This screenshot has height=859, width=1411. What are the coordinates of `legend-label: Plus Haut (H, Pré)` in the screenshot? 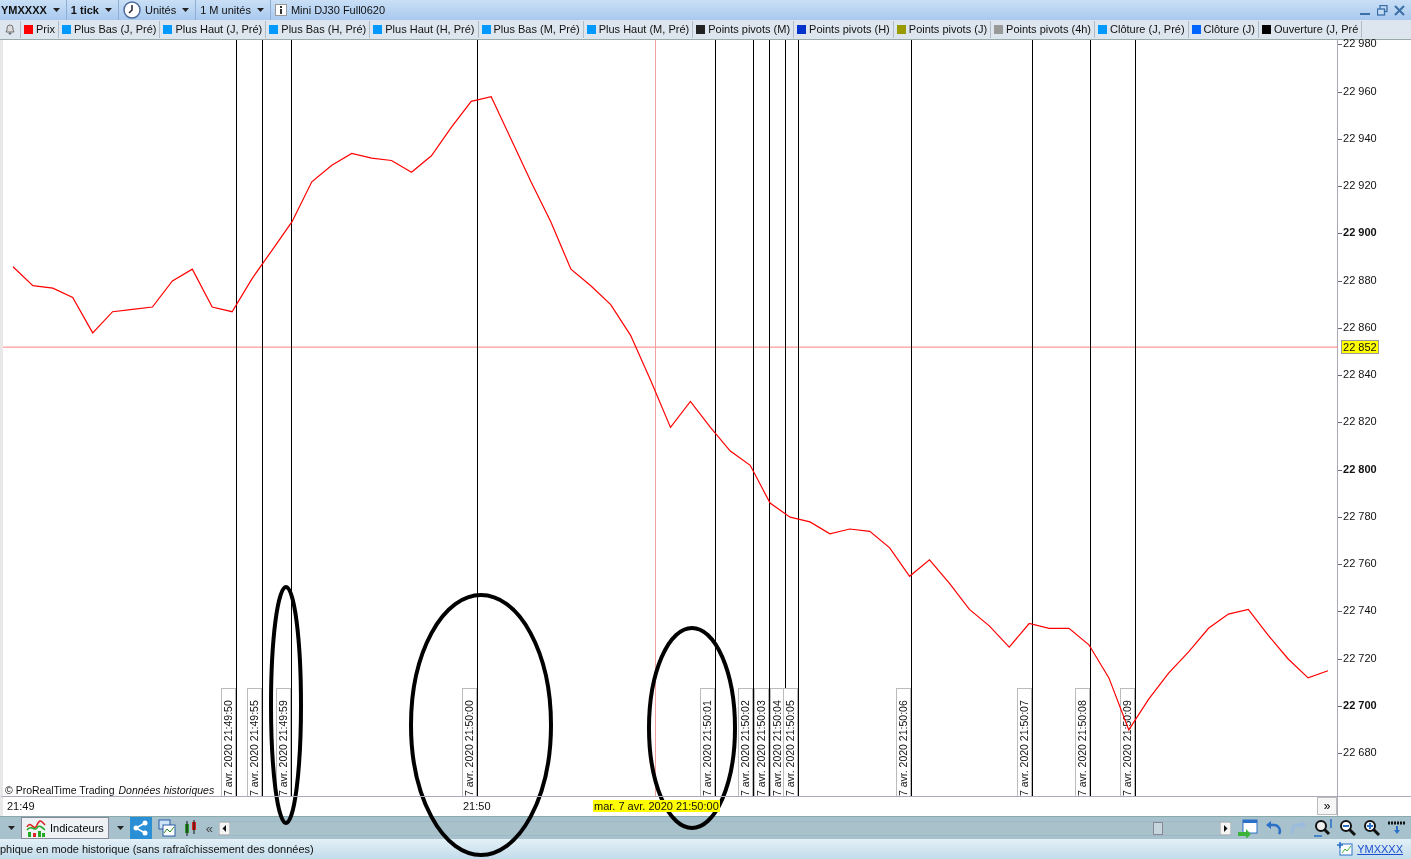 It's located at (430, 29).